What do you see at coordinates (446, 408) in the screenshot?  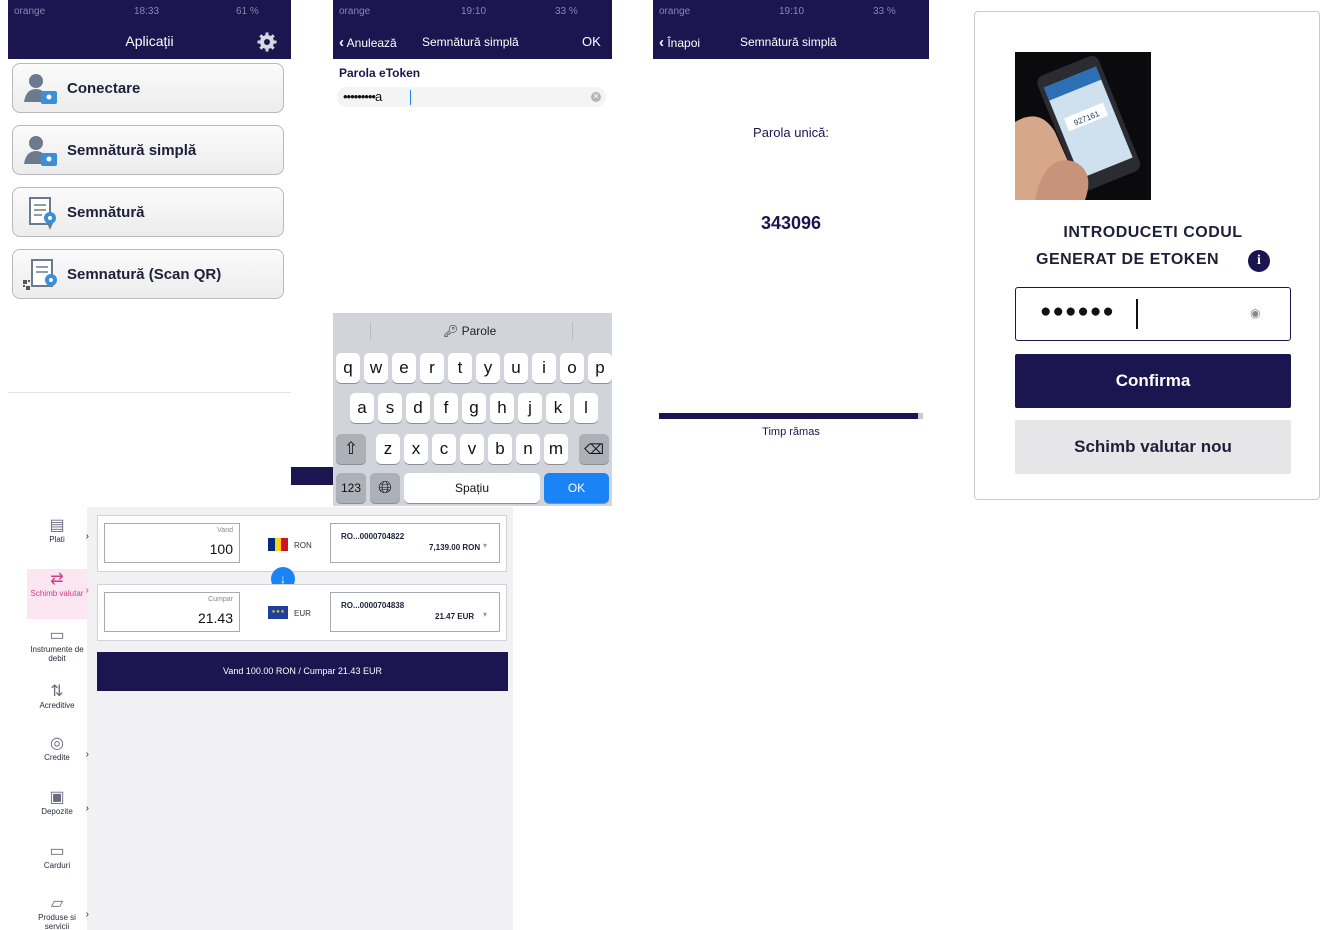 I see `key-f: f` at bounding box center [446, 408].